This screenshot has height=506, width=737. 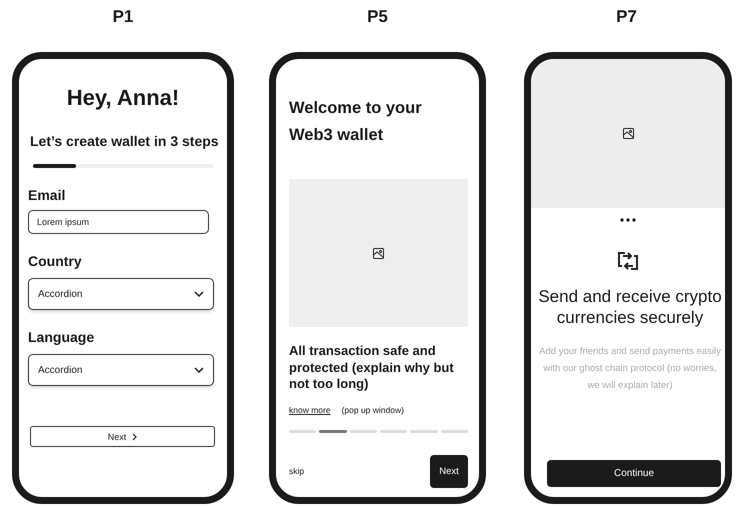 What do you see at coordinates (372, 367) in the screenshot?
I see `description: All transaction safe and protected (explain why but not too long)` at bounding box center [372, 367].